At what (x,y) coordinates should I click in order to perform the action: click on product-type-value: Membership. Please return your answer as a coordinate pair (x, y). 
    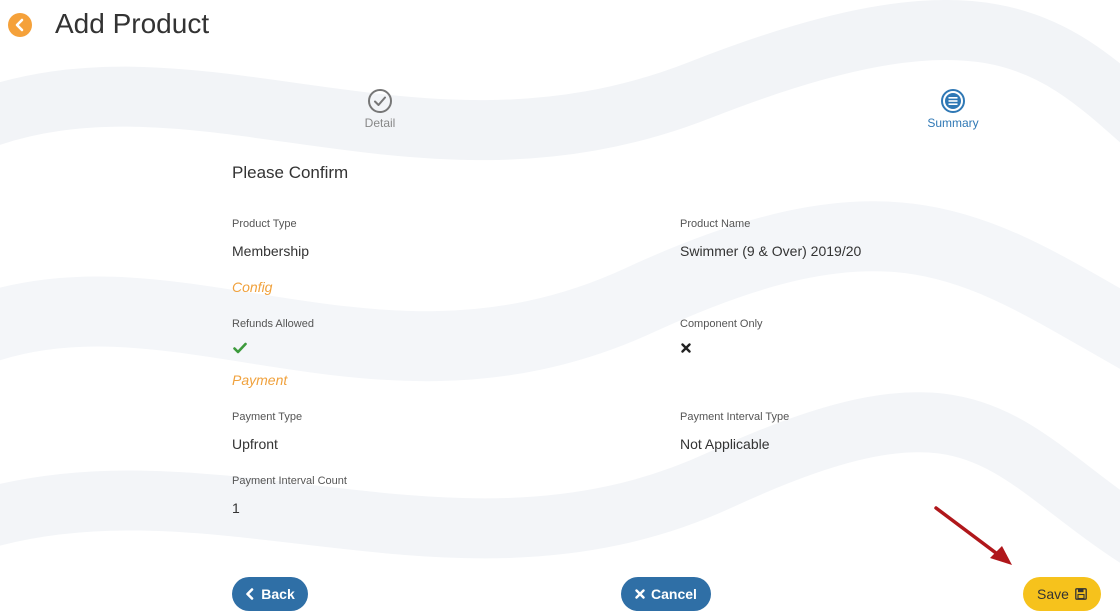
    Looking at the image, I should click on (271, 251).